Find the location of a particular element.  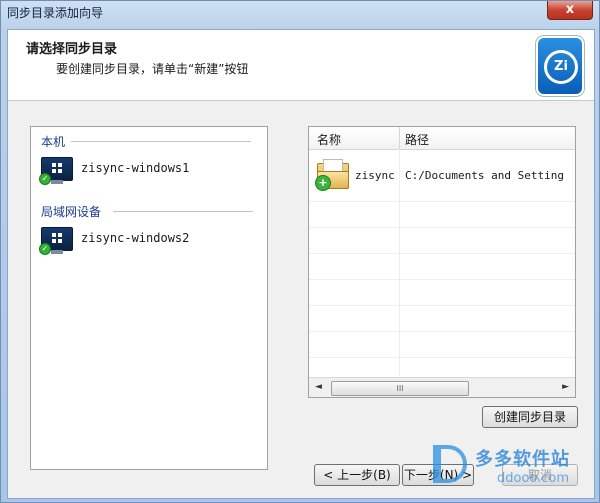

page-subtitle: 要创建同步目录，请单击“新建”按钮 is located at coordinates (152, 69).